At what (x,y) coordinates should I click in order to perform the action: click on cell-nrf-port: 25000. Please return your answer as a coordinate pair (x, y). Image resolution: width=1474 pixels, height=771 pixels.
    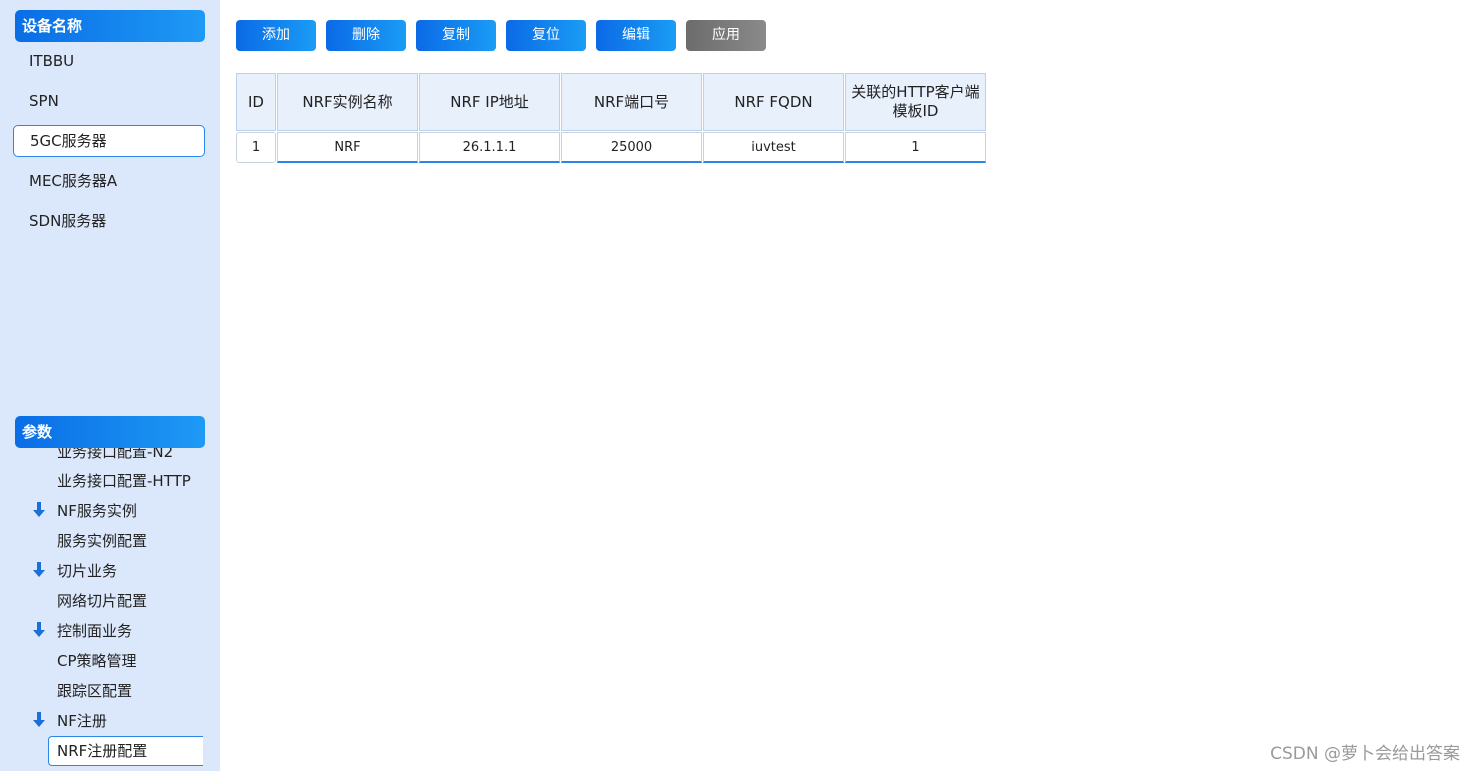
    Looking at the image, I should click on (631, 147).